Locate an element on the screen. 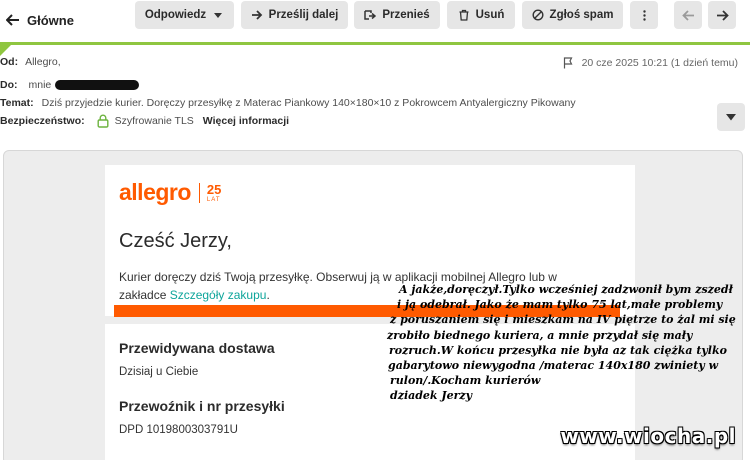 The width and height of the screenshot is (750, 460). logo-separator is located at coordinates (199, 192).